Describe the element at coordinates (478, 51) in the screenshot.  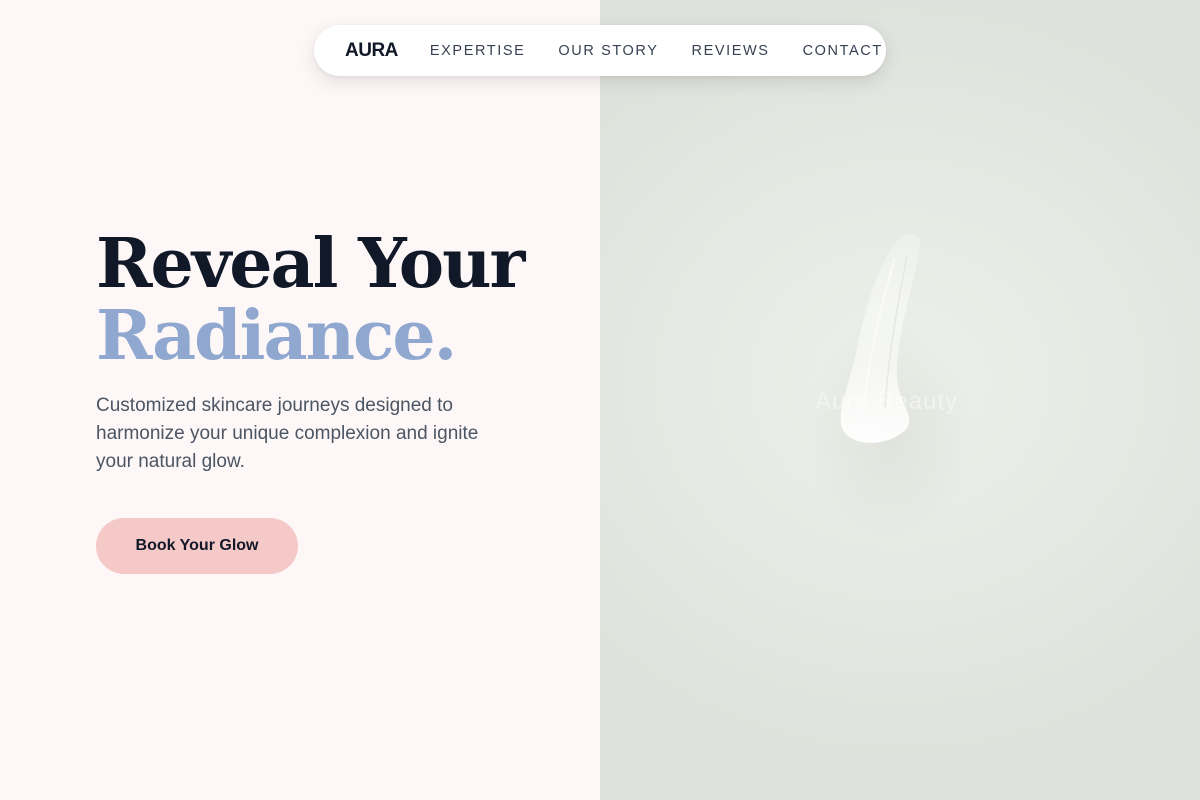
I see `nav-link-expertise: EXPERTISE` at that location.